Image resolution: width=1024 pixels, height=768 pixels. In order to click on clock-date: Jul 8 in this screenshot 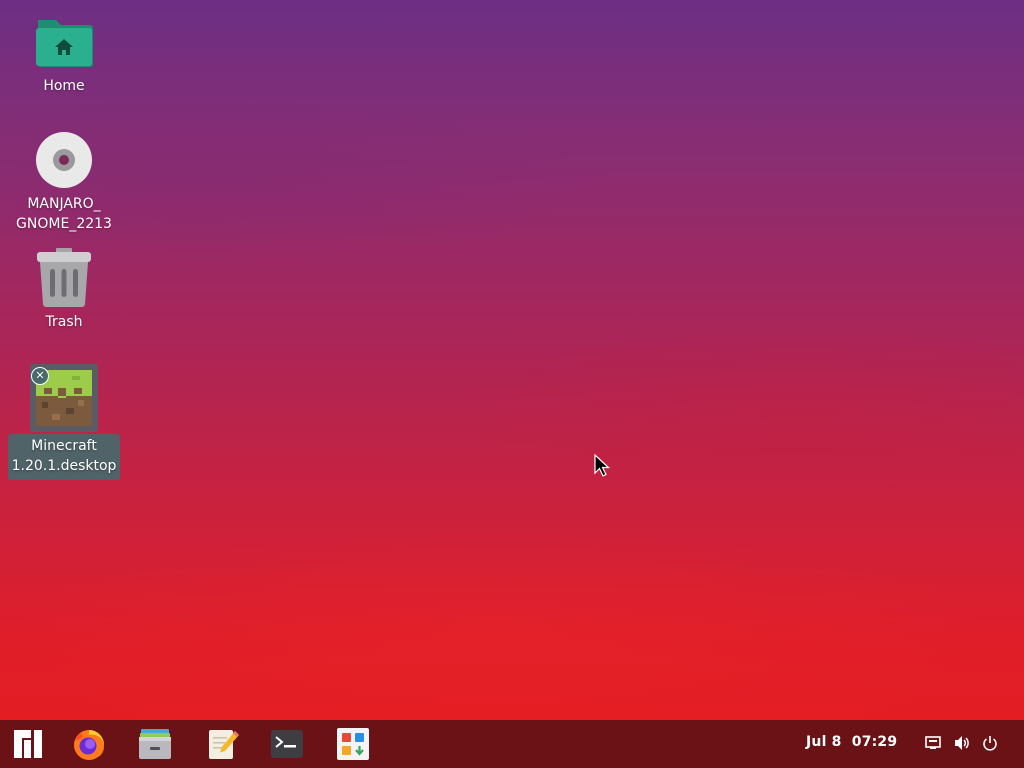, I will do `click(824, 742)`.